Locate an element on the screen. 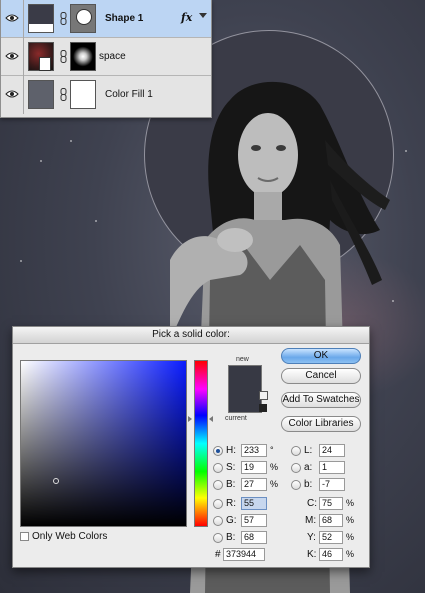 The width and height of the screenshot is (425, 593). lightness-input: 24 is located at coordinates (332, 450).